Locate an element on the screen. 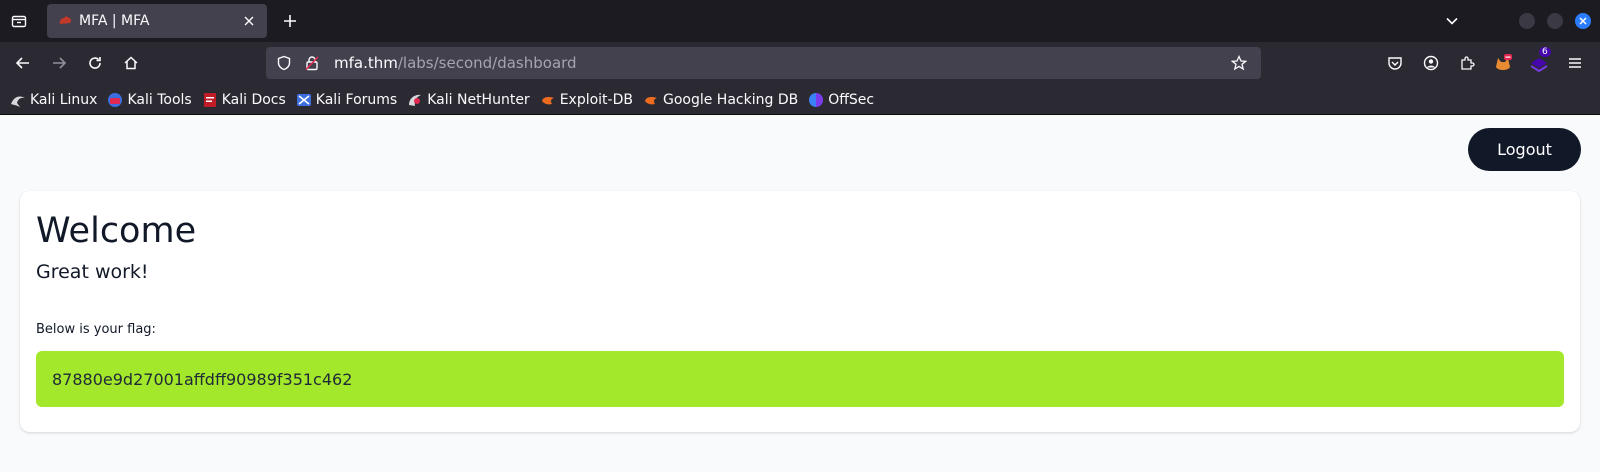  insecure-lock-icon is located at coordinates (312, 63).